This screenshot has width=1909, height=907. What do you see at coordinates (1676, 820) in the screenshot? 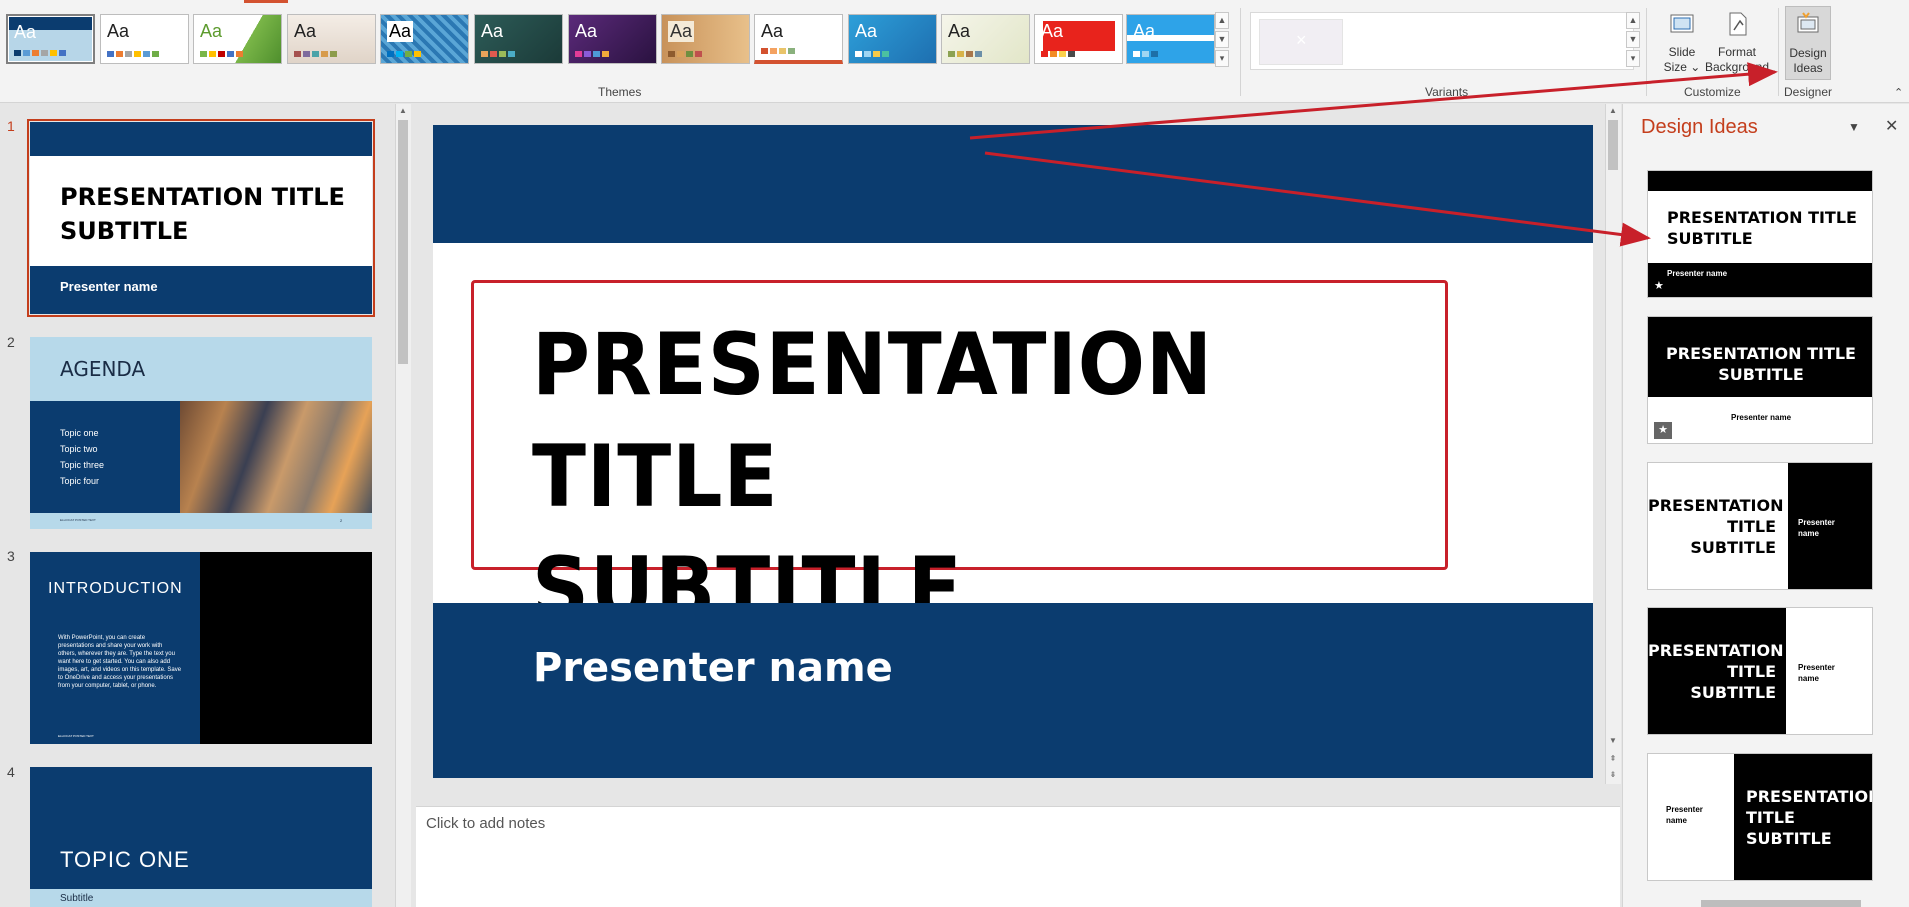
I see `idea-presenter-line: name` at bounding box center [1676, 820].